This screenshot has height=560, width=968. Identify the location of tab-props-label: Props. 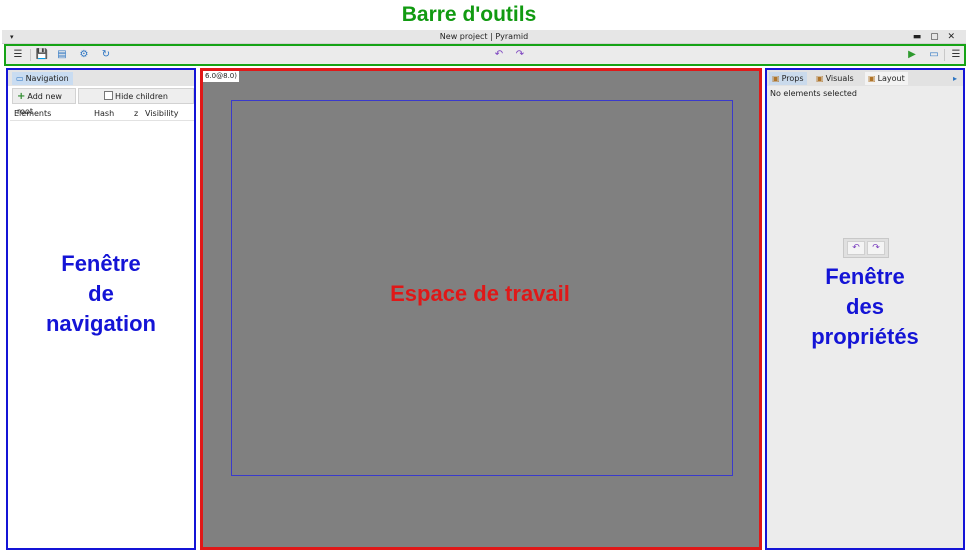
(792, 78).